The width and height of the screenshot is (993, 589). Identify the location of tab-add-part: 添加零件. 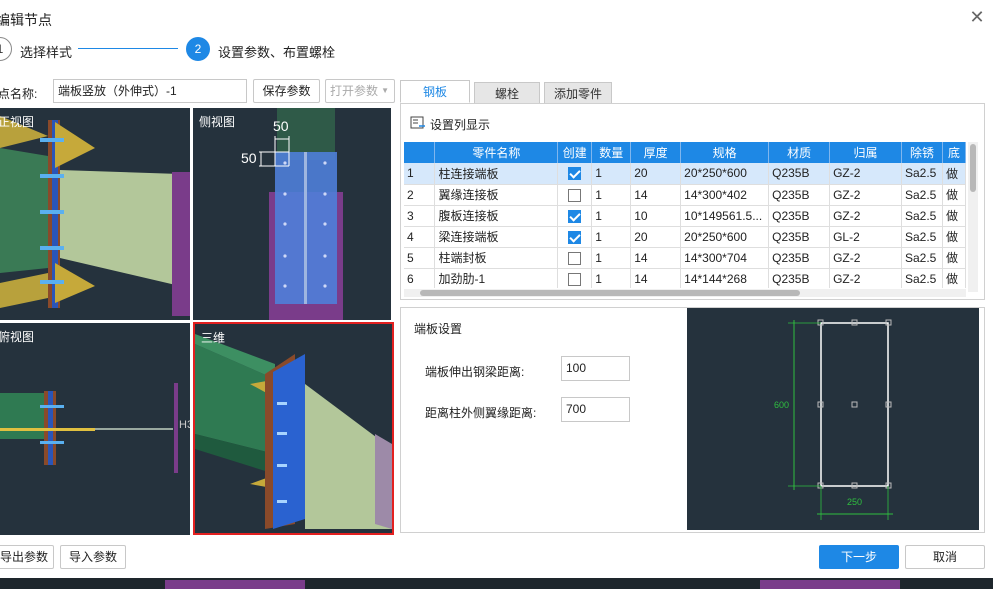
(578, 93).